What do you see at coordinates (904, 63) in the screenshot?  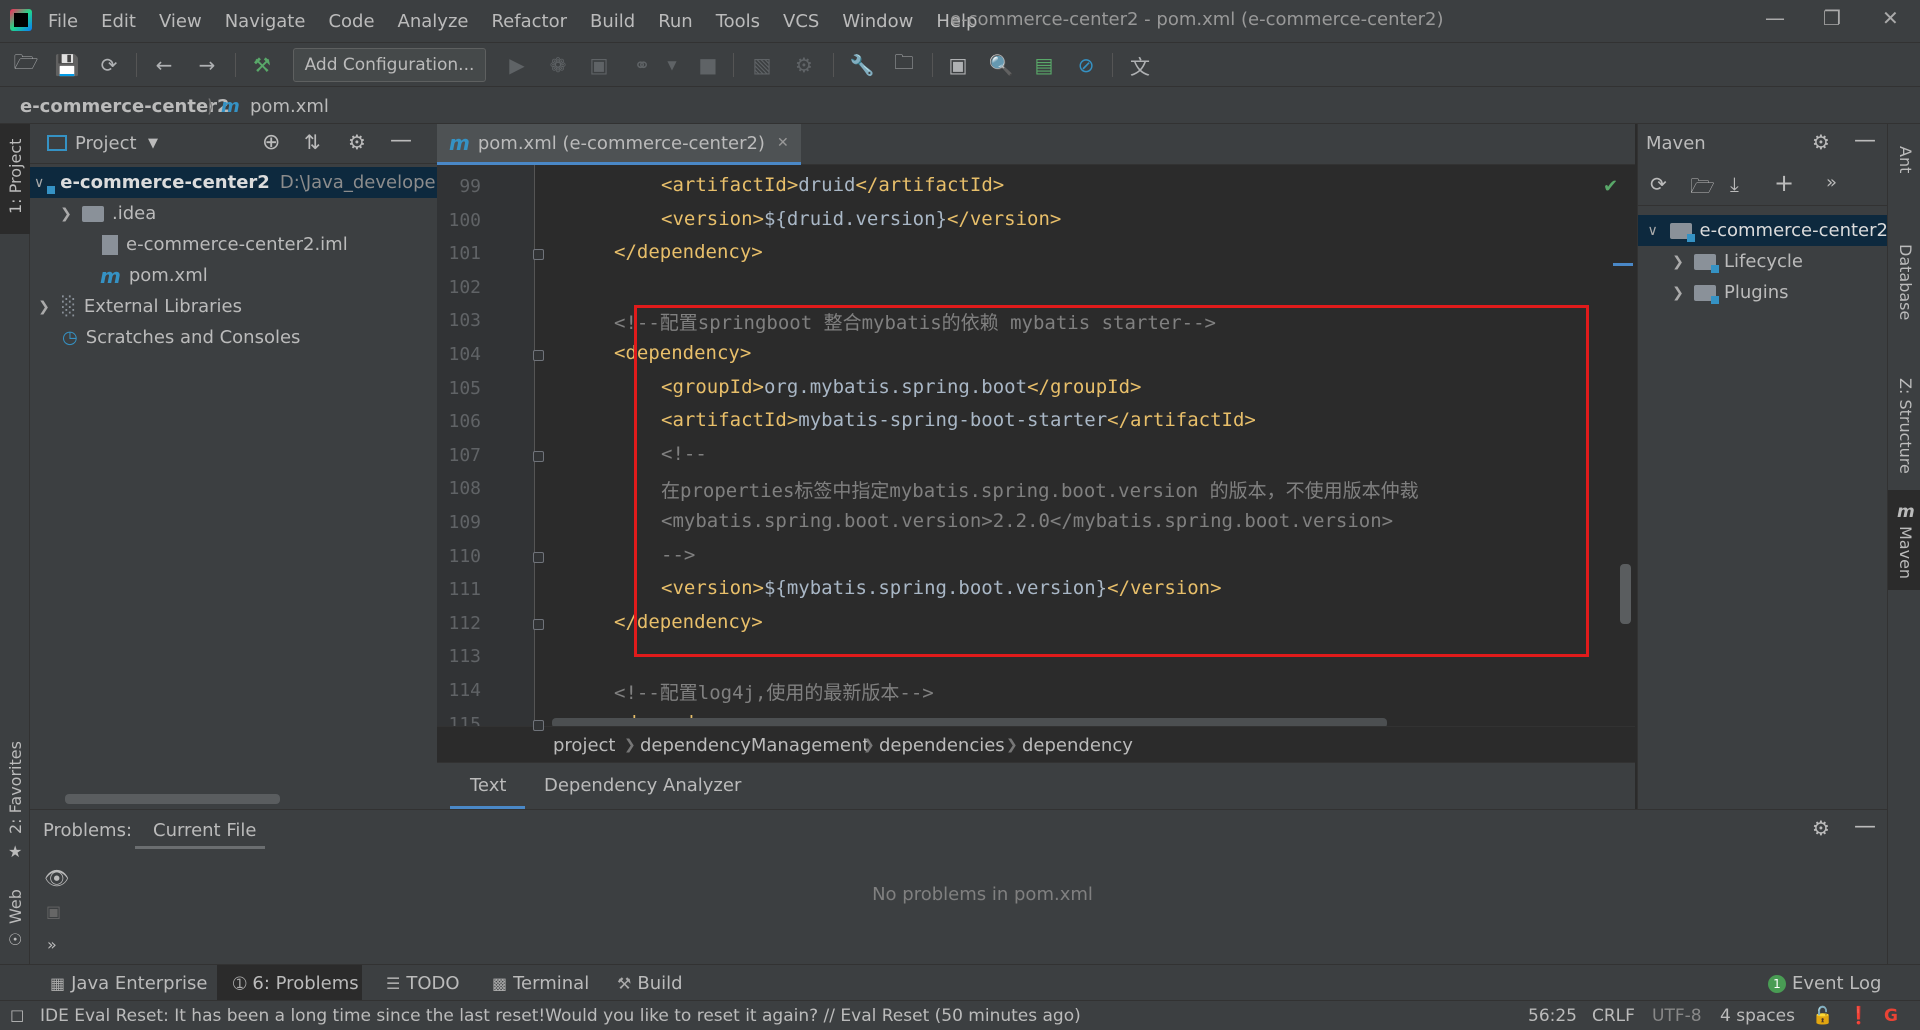 I see `project-structure-icon: 🗀` at bounding box center [904, 63].